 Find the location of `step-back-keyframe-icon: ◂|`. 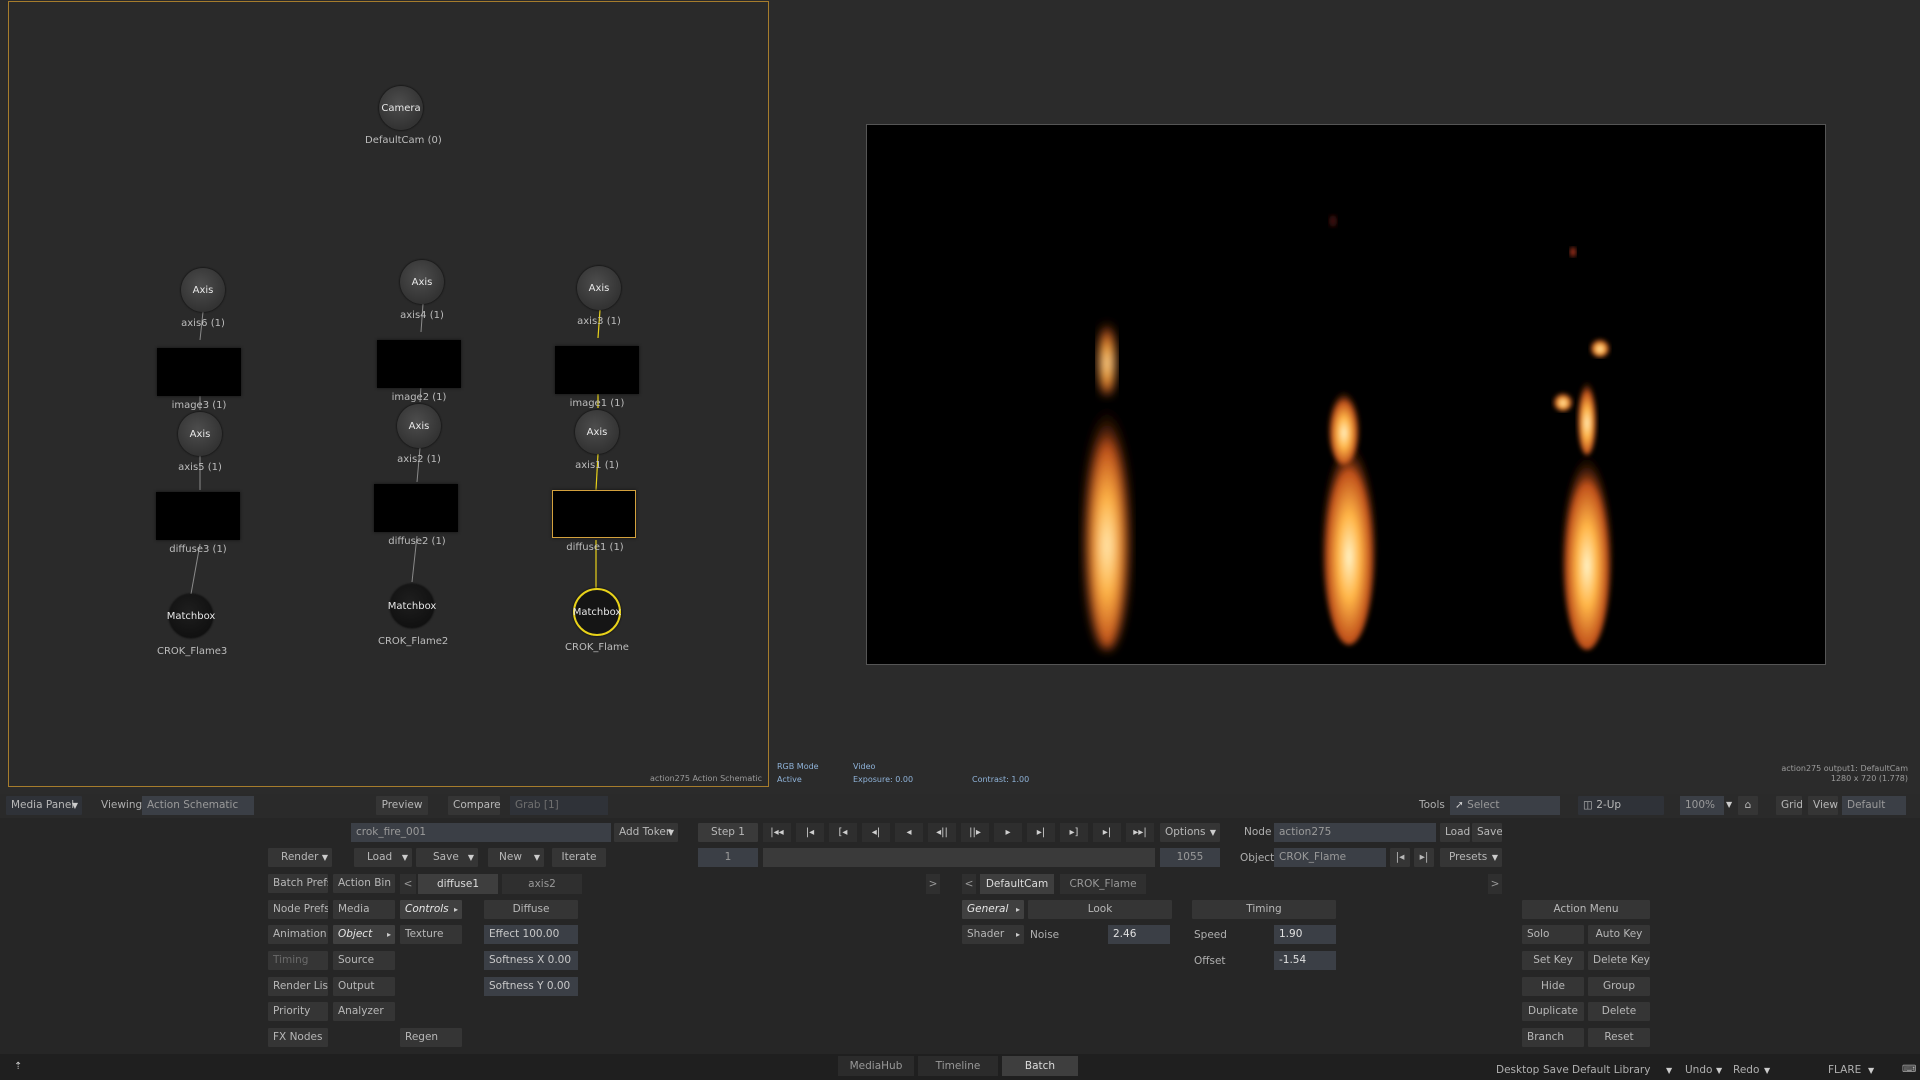

step-back-keyframe-icon: ◂| is located at coordinates (876, 832).